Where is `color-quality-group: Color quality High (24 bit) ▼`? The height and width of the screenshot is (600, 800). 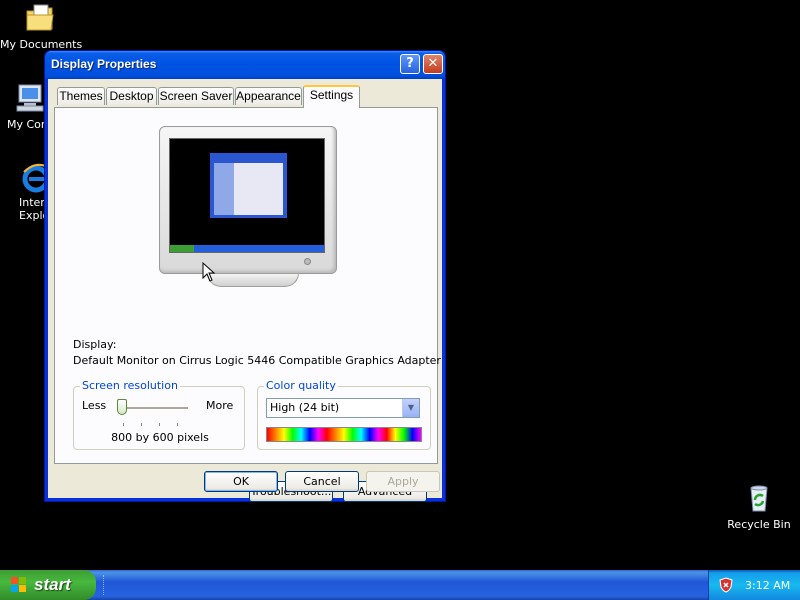 color-quality-group: Color quality High (24 bit) ▼ is located at coordinates (344, 414).